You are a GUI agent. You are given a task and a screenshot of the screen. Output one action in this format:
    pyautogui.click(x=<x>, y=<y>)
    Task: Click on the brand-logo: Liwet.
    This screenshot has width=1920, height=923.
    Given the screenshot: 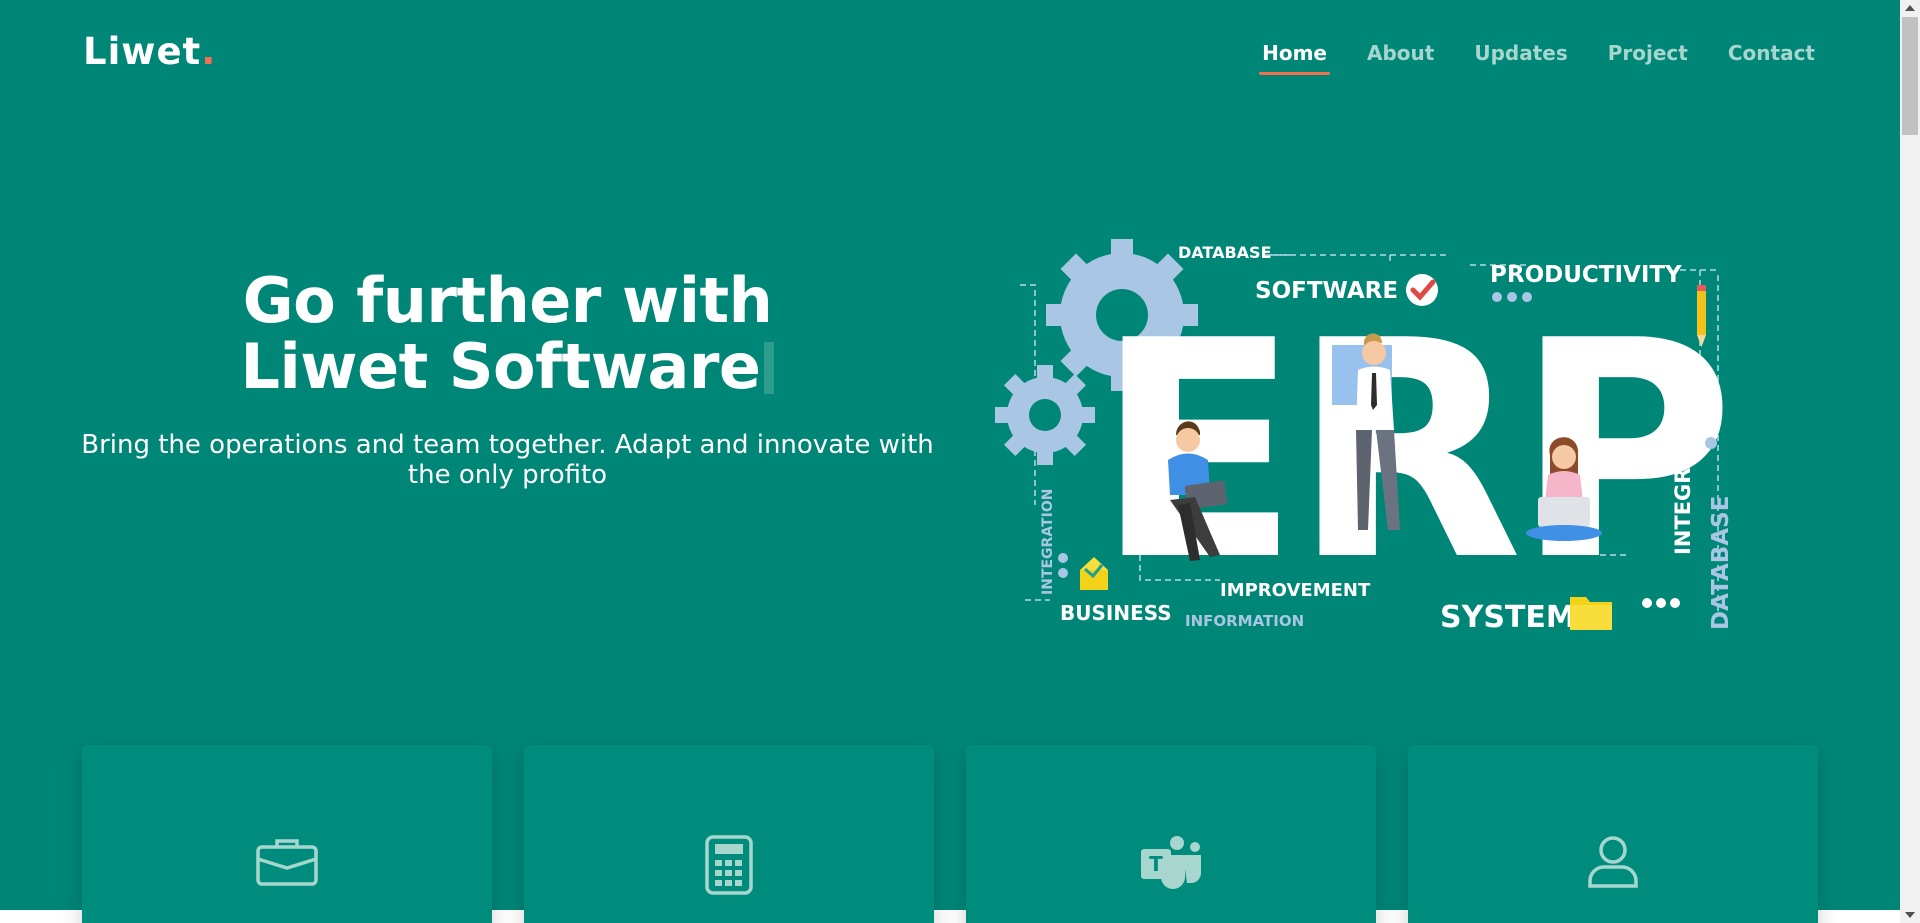 What is the action you would take?
    pyautogui.click(x=149, y=51)
    